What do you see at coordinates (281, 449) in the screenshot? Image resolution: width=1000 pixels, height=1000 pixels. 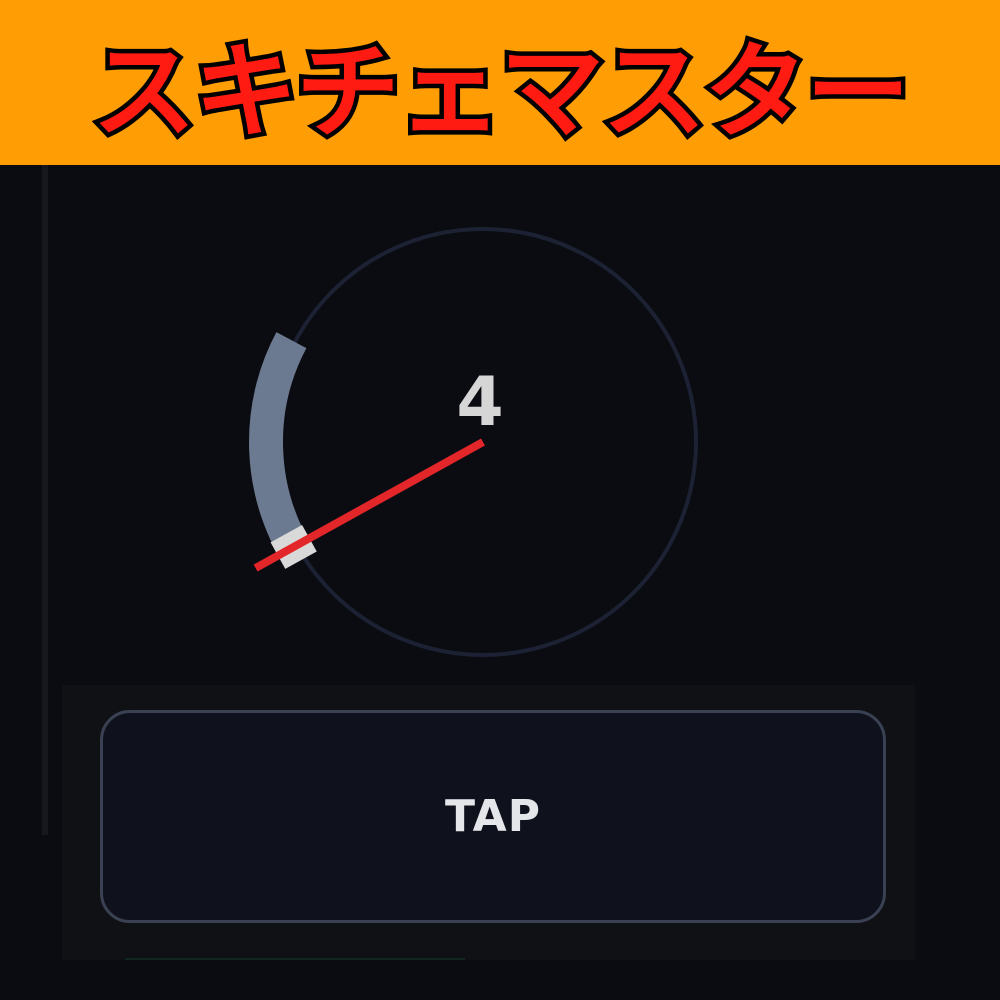 I see `success-zone-arc` at bounding box center [281, 449].